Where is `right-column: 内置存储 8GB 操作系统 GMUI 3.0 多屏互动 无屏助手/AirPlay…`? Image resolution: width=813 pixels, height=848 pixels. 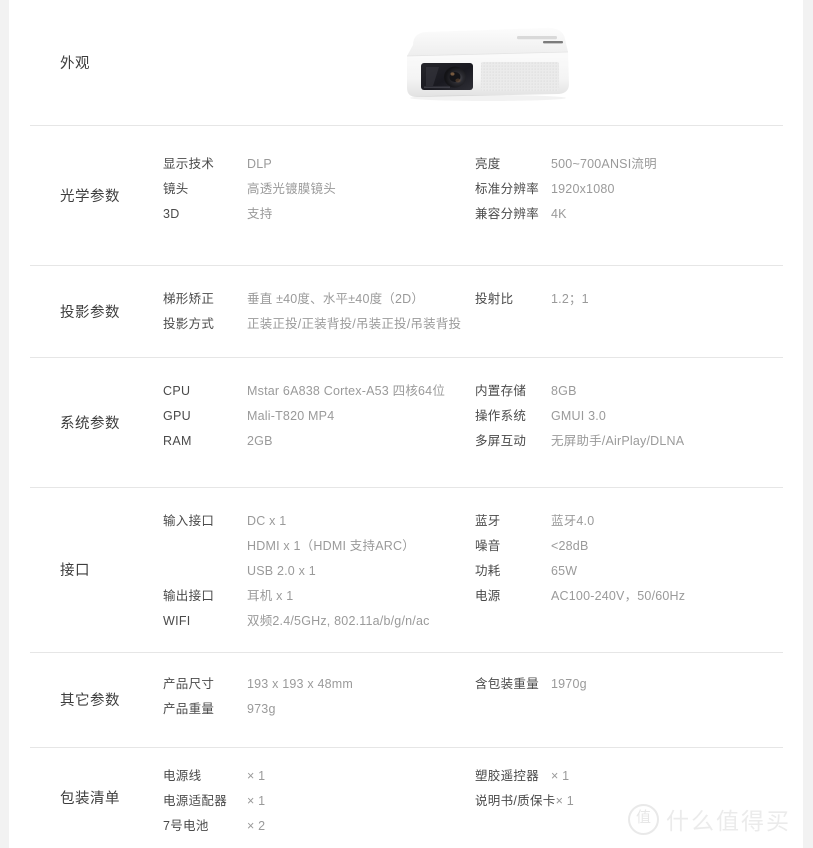 right-column: 内置存储 8GB 操作系统 GMUI 3.0 多屏互动 无屏助手/AirPlay… is located at coordinates (633, 416).